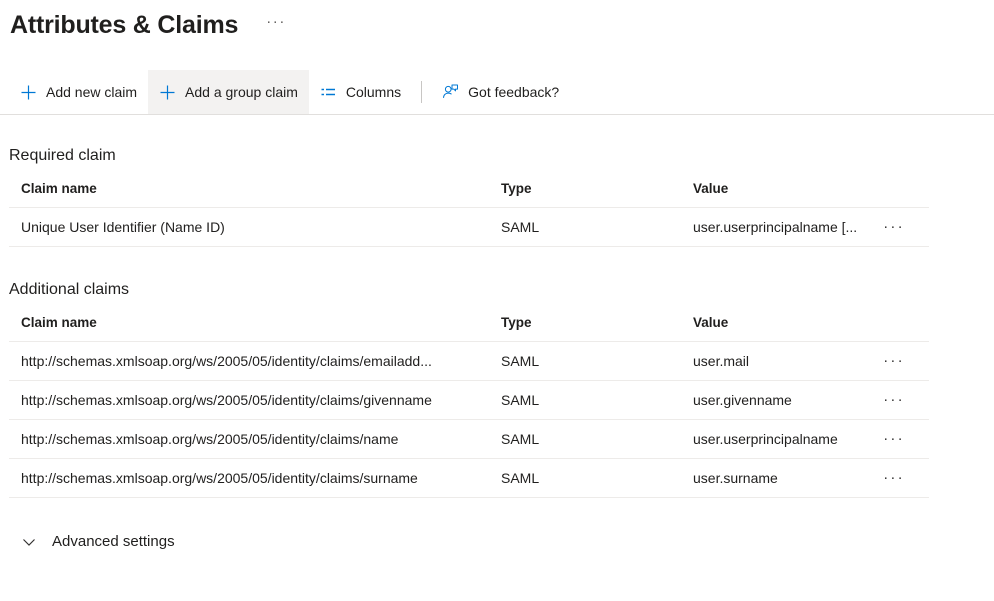 This screenshot has width=994, height=601. What do you see at coordinates (123, 227) in the screenshot?
I see `cell-claim-name: Unique User Identifier (Name ID)` at bounding box center [123, 227].